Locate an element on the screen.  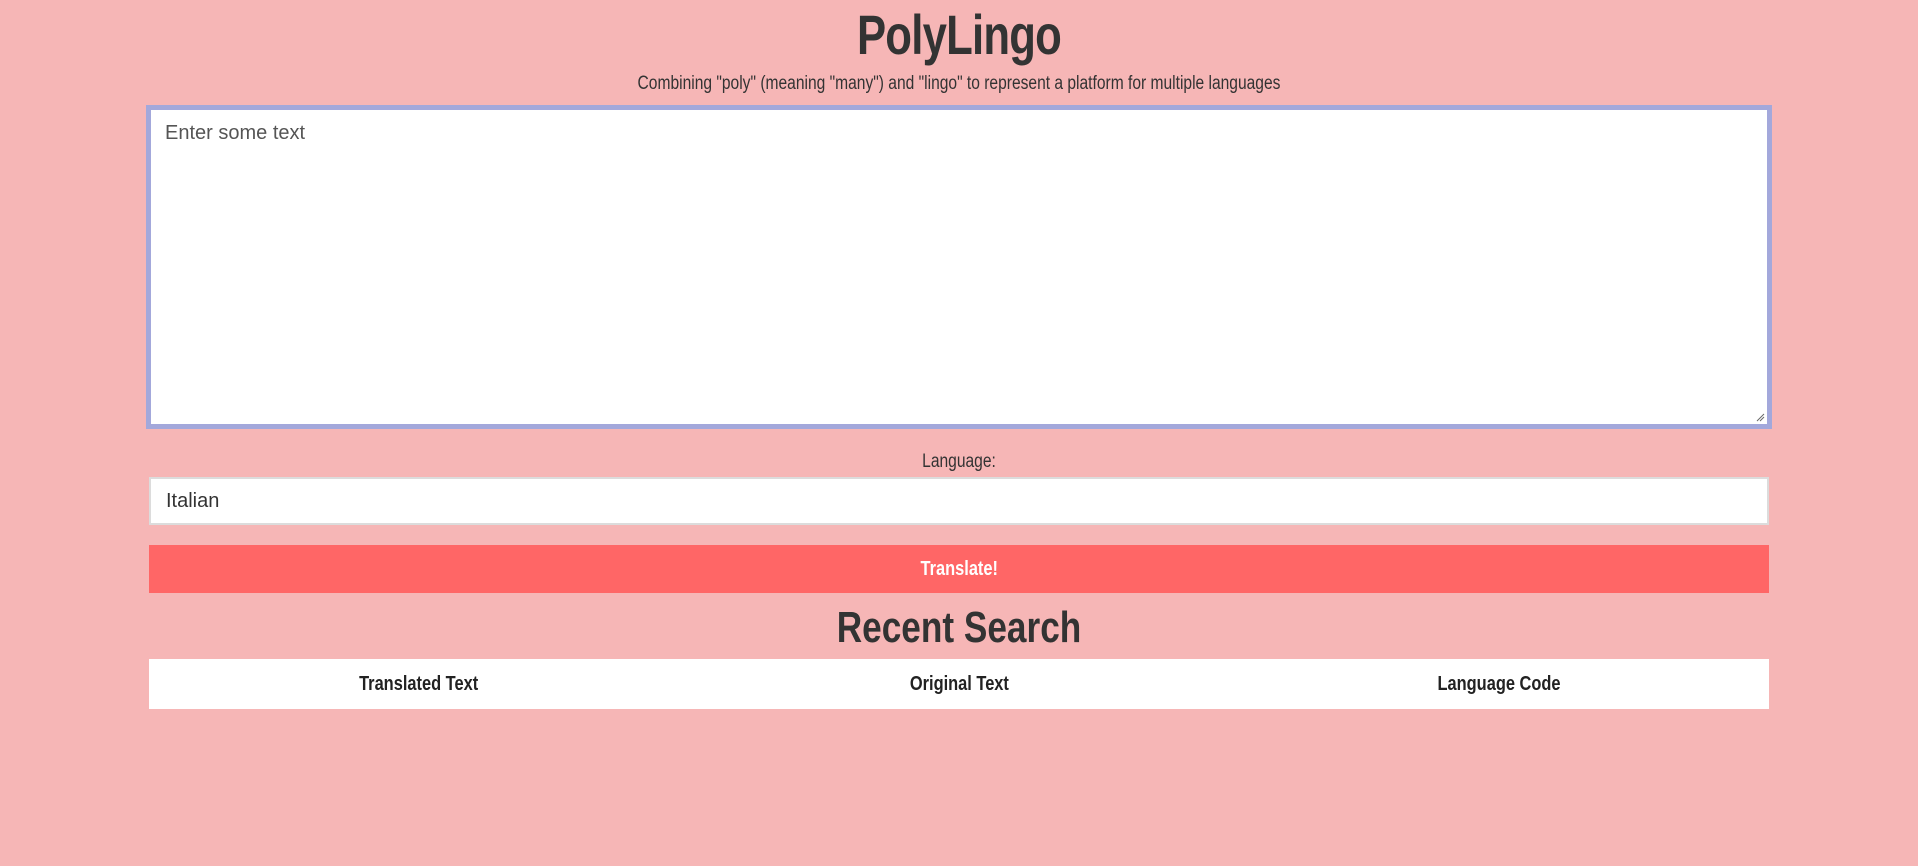
translate-button: Translate! is located at coordinates (959, 569).